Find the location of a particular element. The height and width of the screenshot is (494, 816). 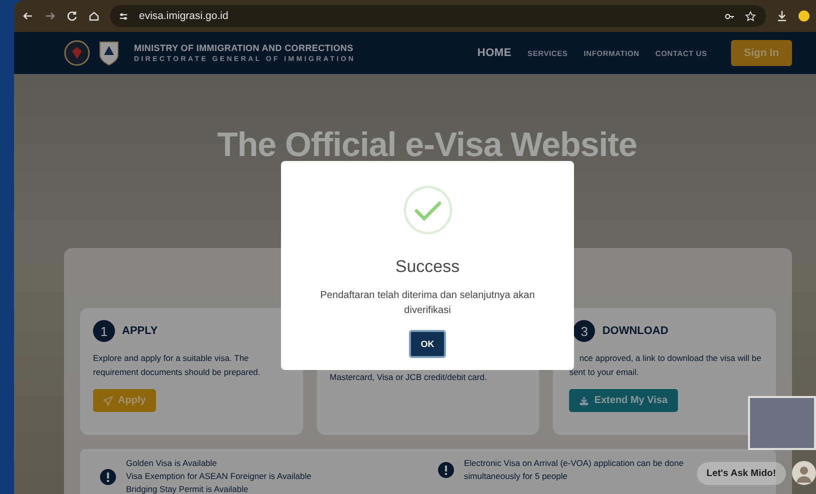

back-icon is located at coordinates (28, 16).